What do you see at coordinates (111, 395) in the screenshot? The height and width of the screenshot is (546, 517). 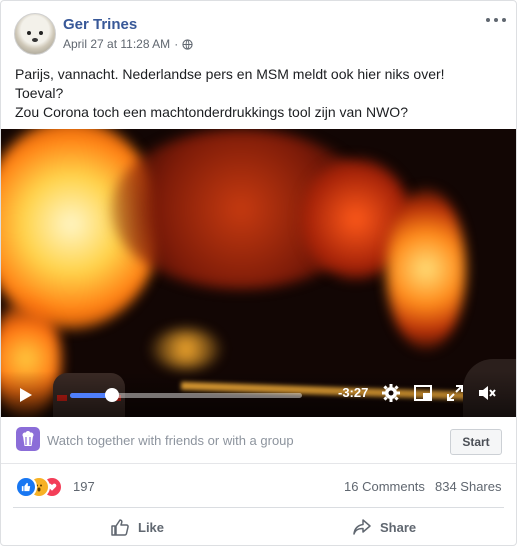 I see `scrubber-handle` at bounding box center [111, 395].